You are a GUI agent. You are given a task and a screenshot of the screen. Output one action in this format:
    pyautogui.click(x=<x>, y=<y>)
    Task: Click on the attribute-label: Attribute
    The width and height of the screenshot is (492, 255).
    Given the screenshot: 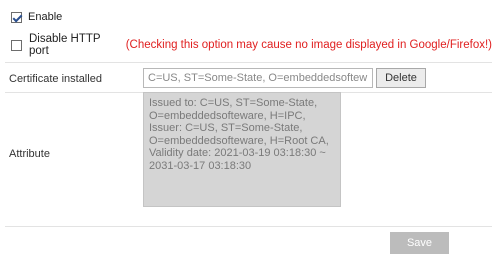 What is the action you would take?
    pyautogui.click(x=29, y=154)
    